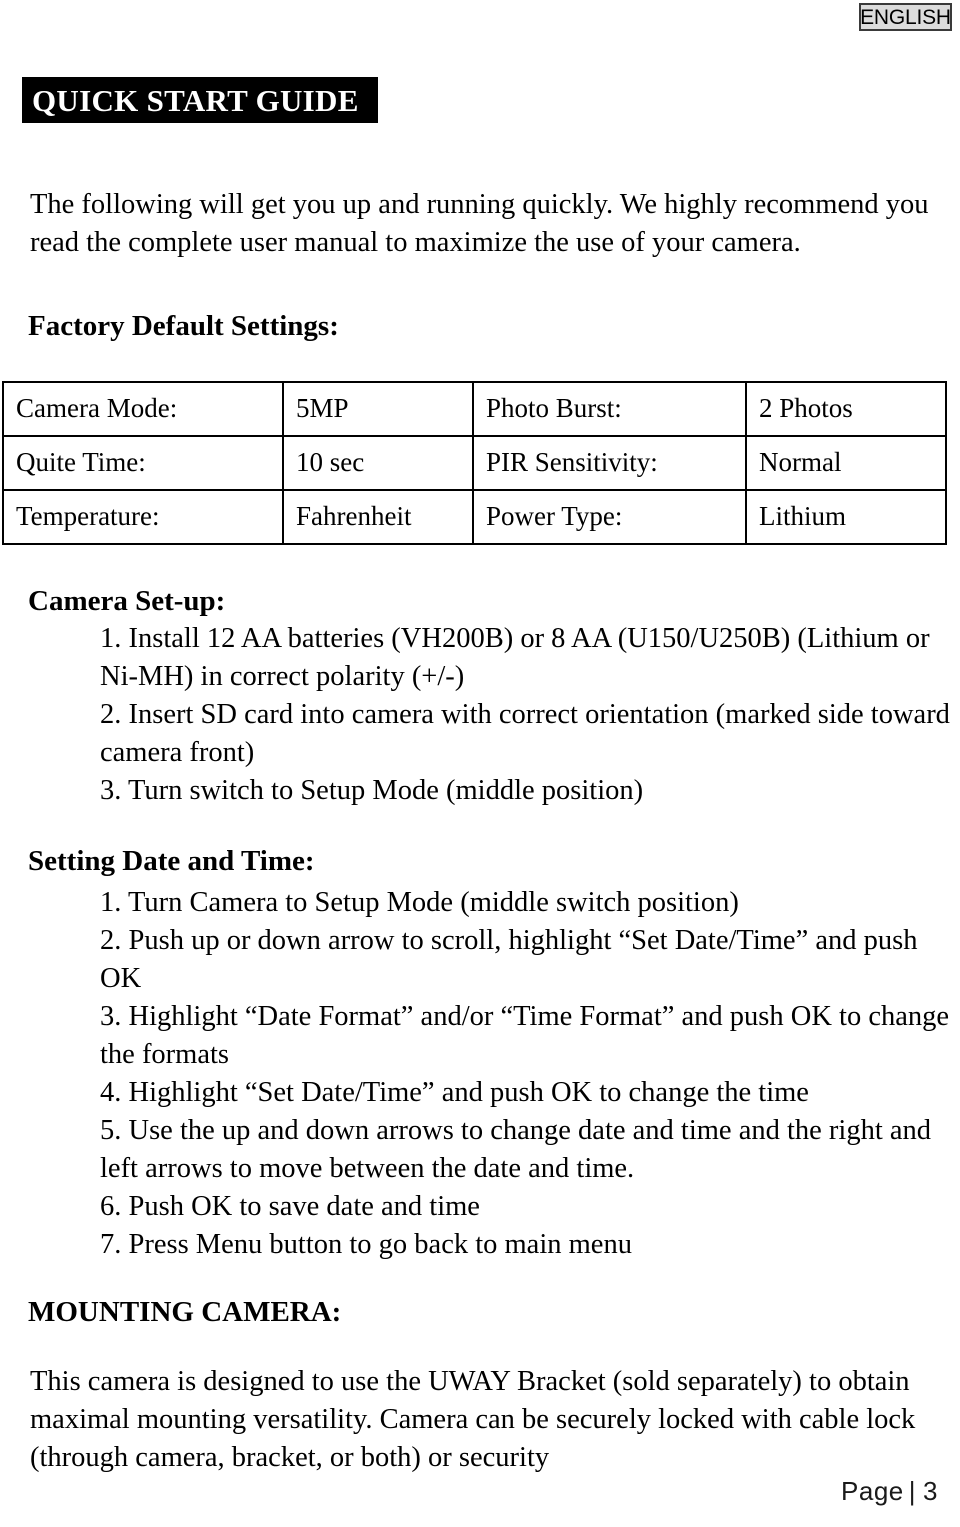  What do you see at coordinates (846, 517) in the screenshot?
I see `setting-value: Lithium` at bounding box center [846, 517].